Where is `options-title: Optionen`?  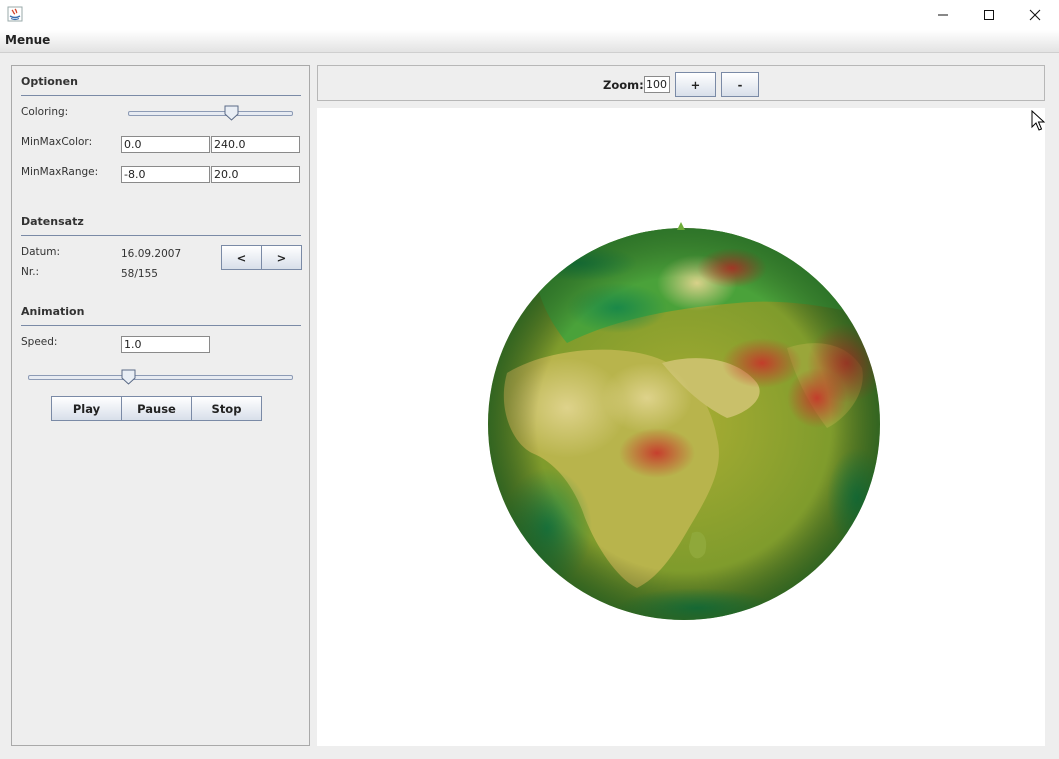 options-title: Optionen is located at coordinates (49, 81).